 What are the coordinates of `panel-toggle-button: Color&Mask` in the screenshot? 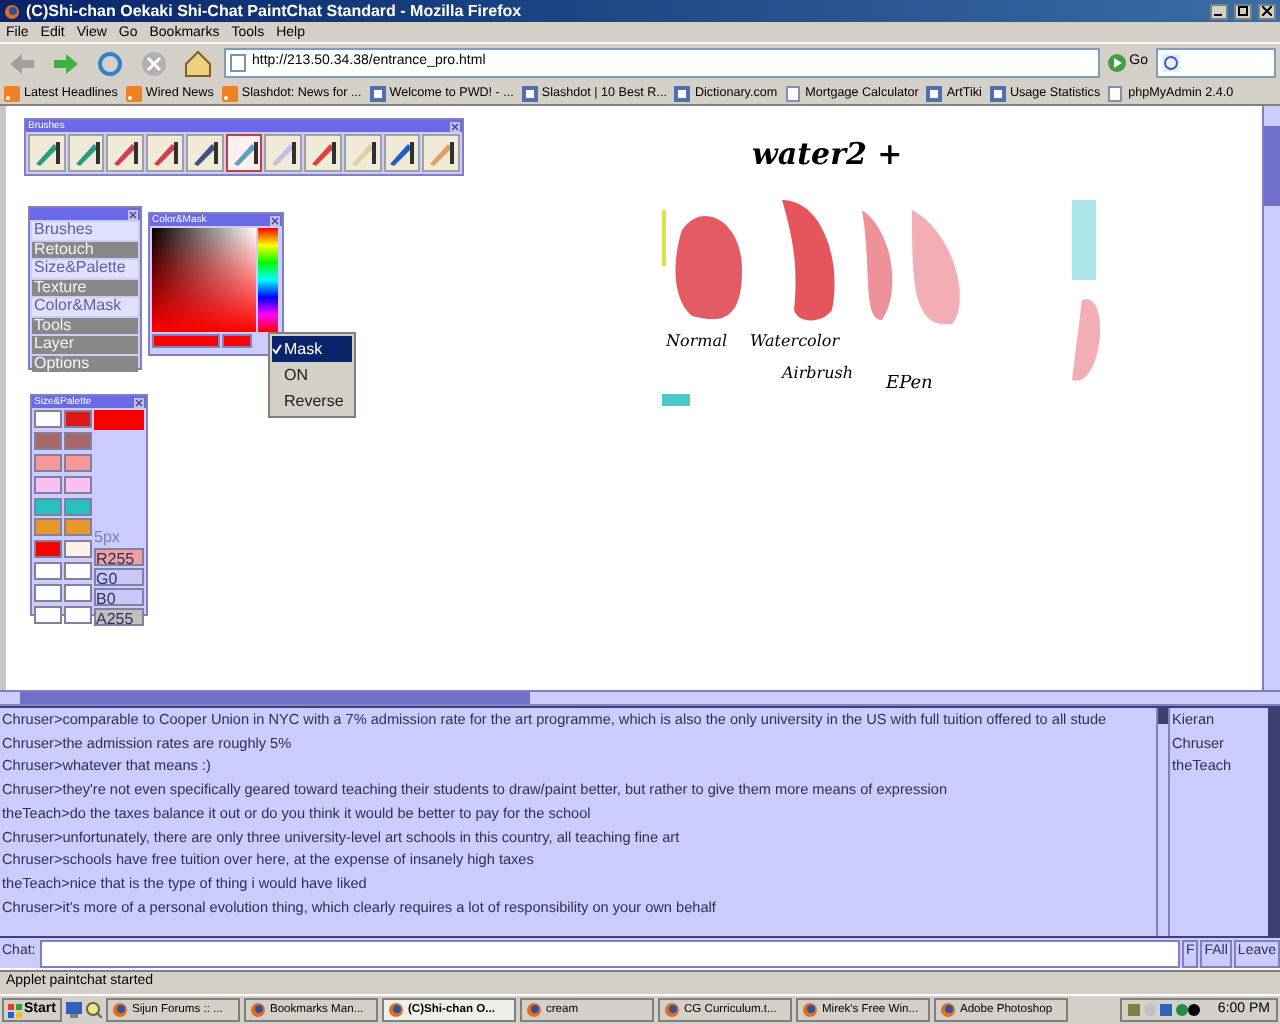 It's located at (85, 306).